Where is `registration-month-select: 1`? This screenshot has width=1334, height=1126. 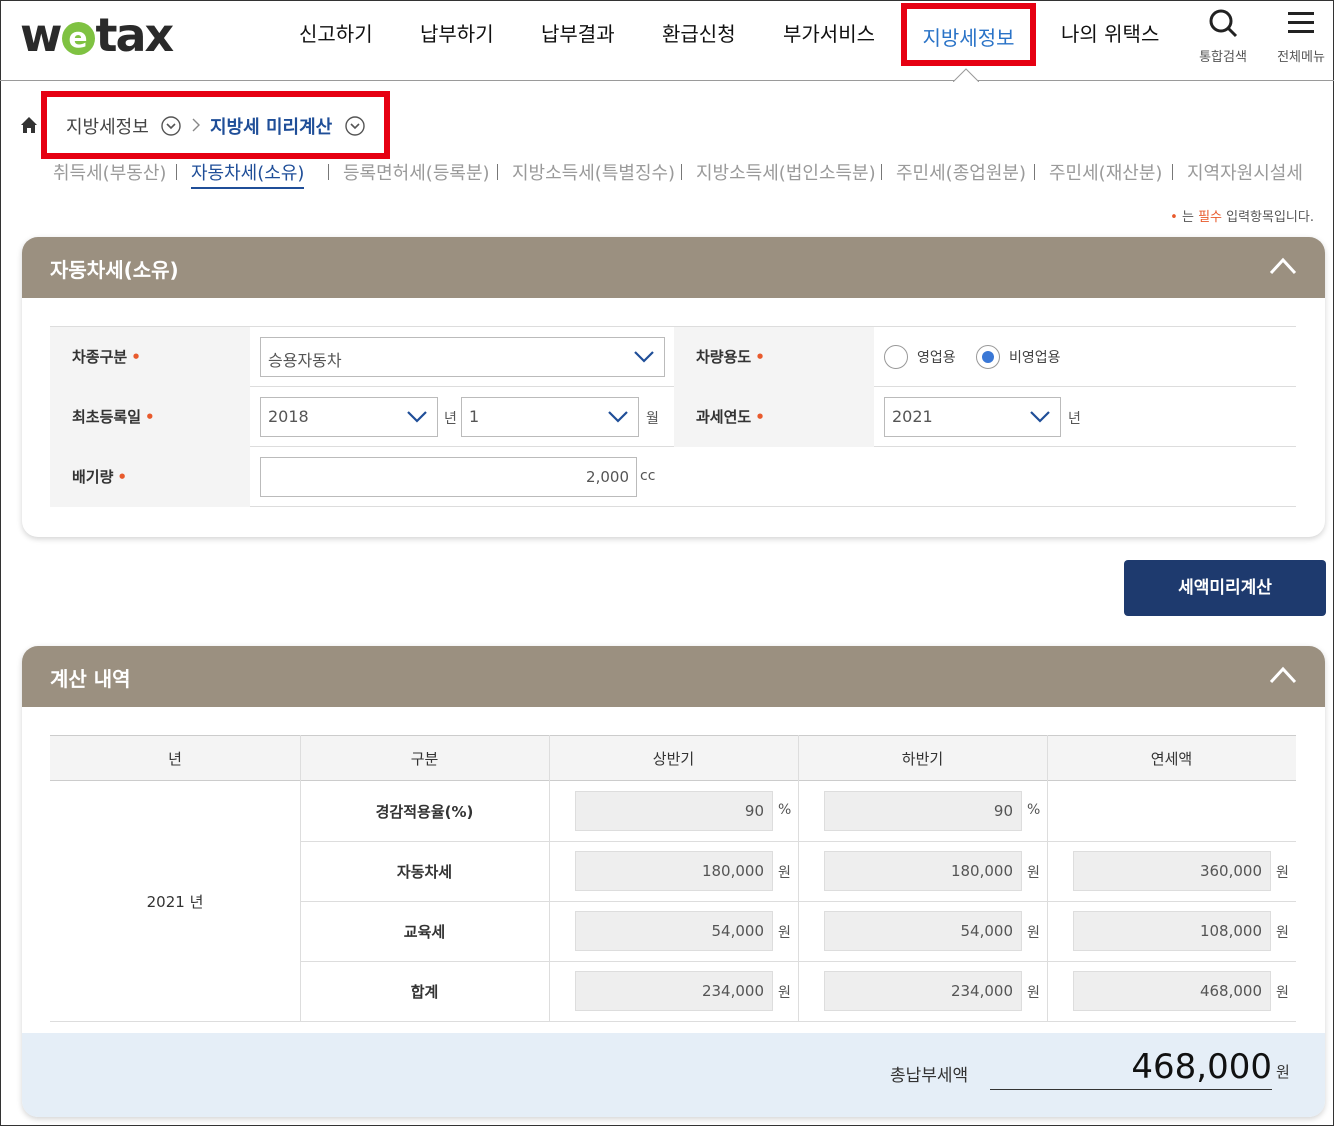
registration-month-select: 1 is located at coordinates (550, 417).